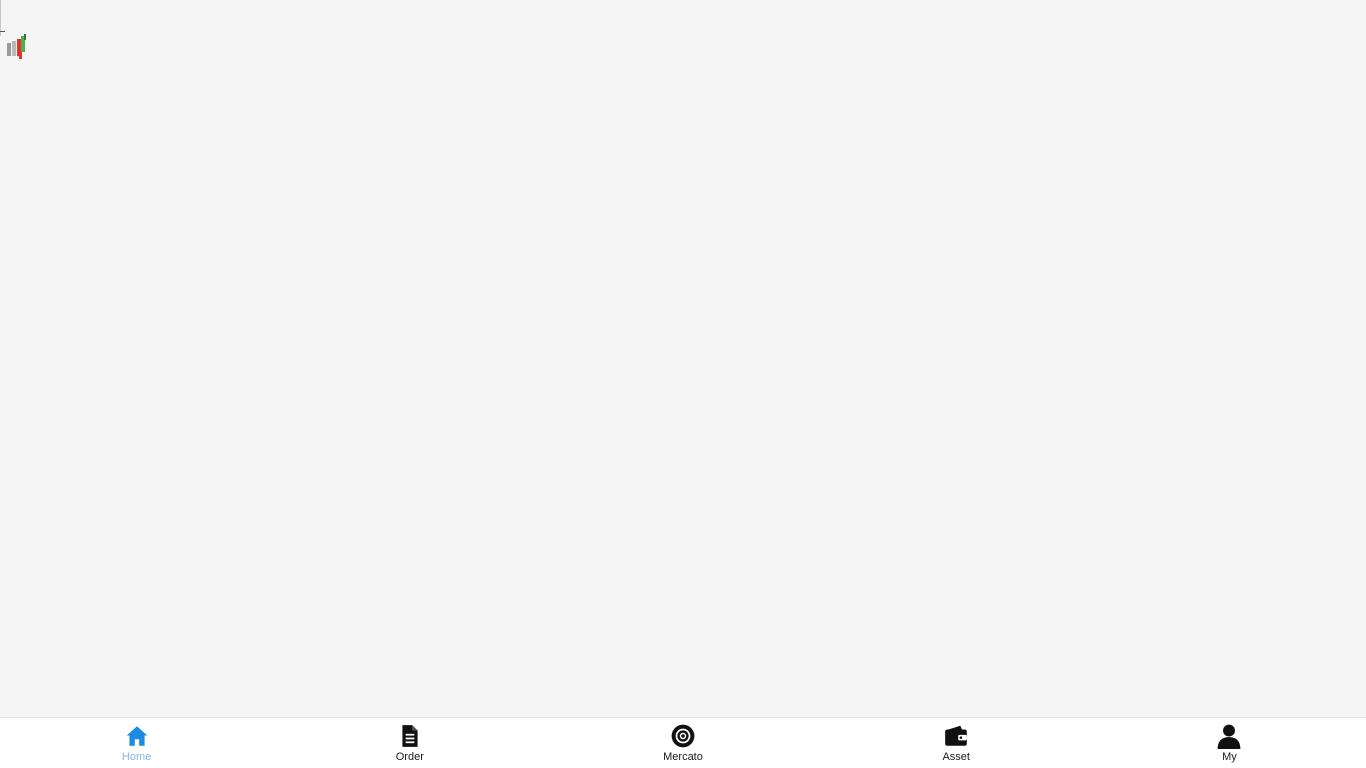  I want to click on tab-order: Order, so click(409, 743).